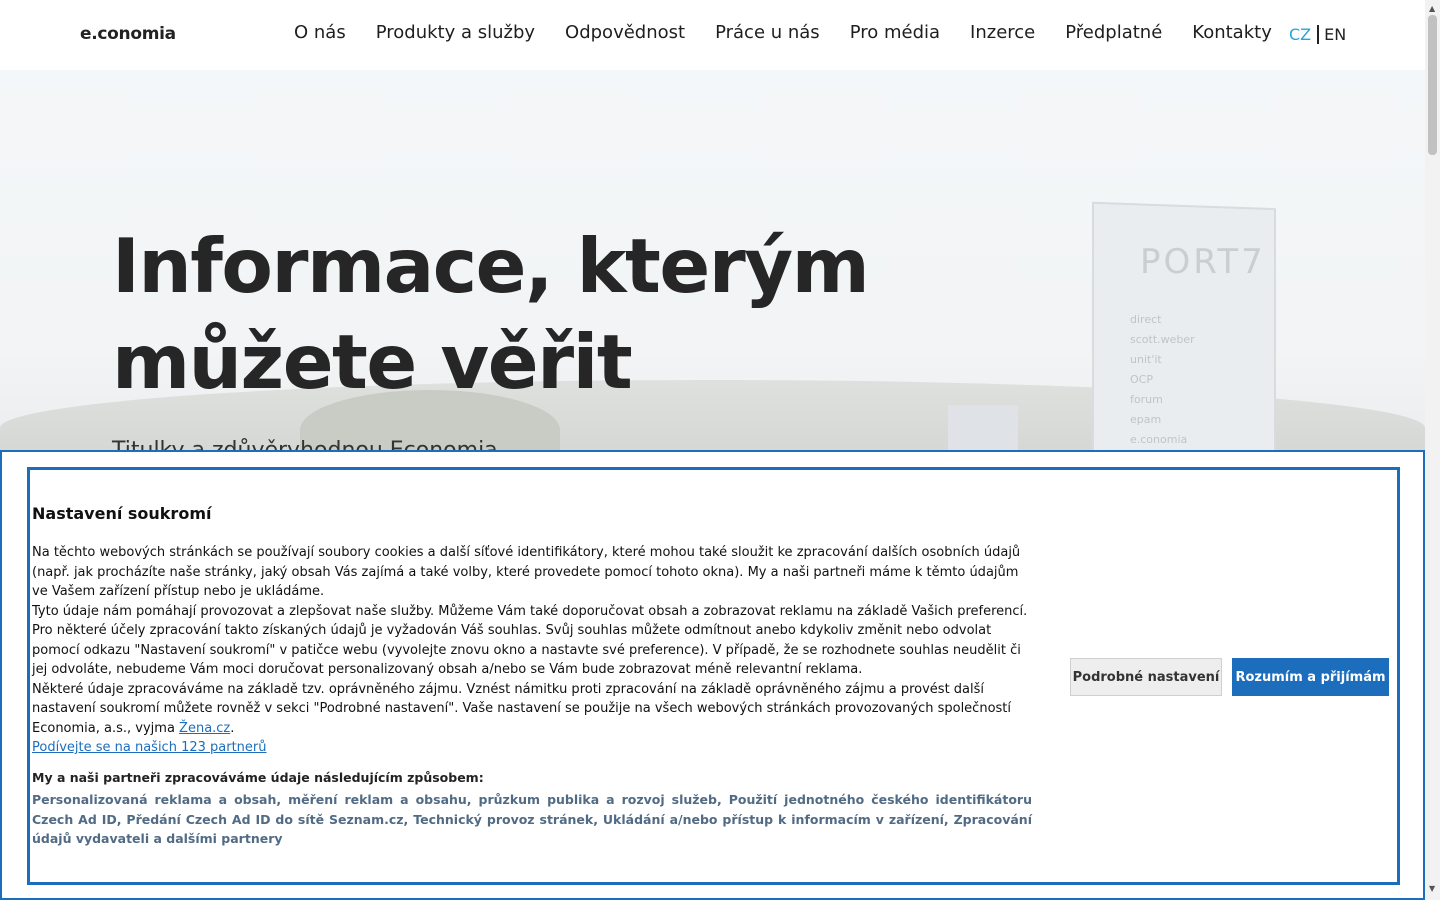 The width and height of the screenshot is (1440, 900). What do you see at coordinates (372, 362) in the screenshot?
I see `hero-title-line: můžete věřit` at bounding box center [372, 362].